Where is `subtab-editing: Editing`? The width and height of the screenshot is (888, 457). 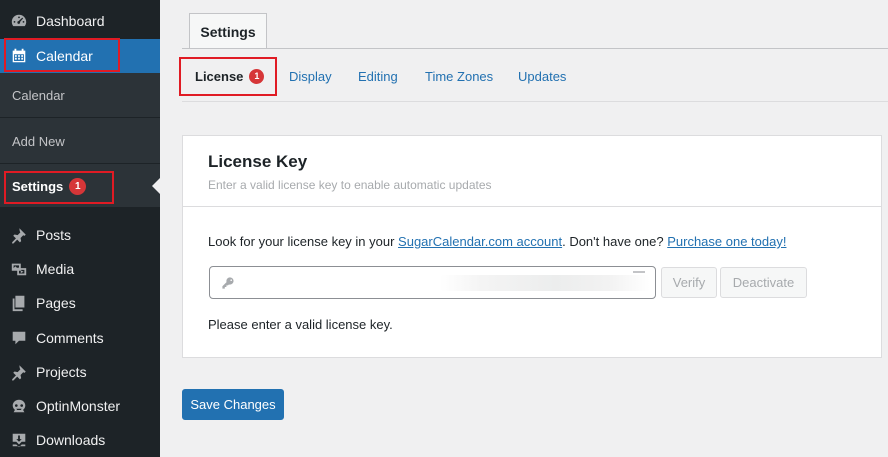
subtab-editing: Editing is located at coordinates (378, 76).